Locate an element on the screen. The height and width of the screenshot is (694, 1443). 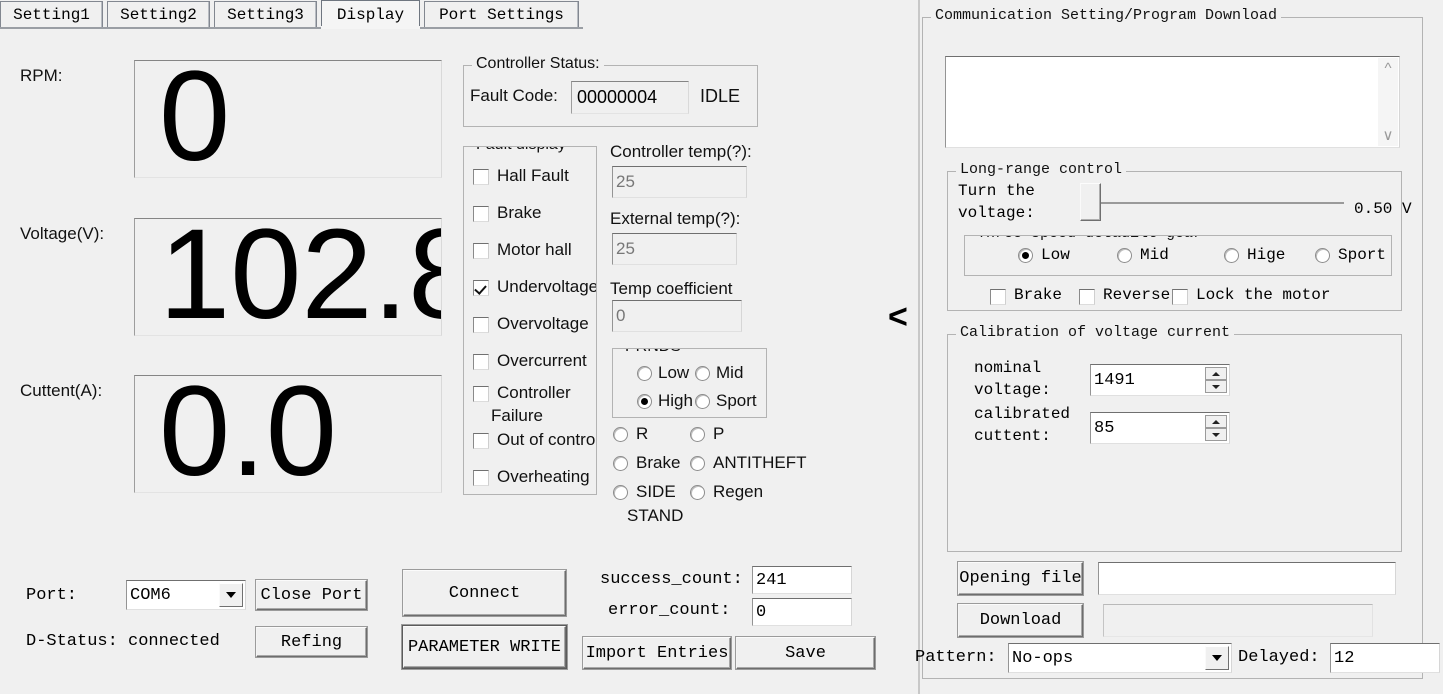
scroll-up-icon: ^ is located at coordinates (1387, 68).